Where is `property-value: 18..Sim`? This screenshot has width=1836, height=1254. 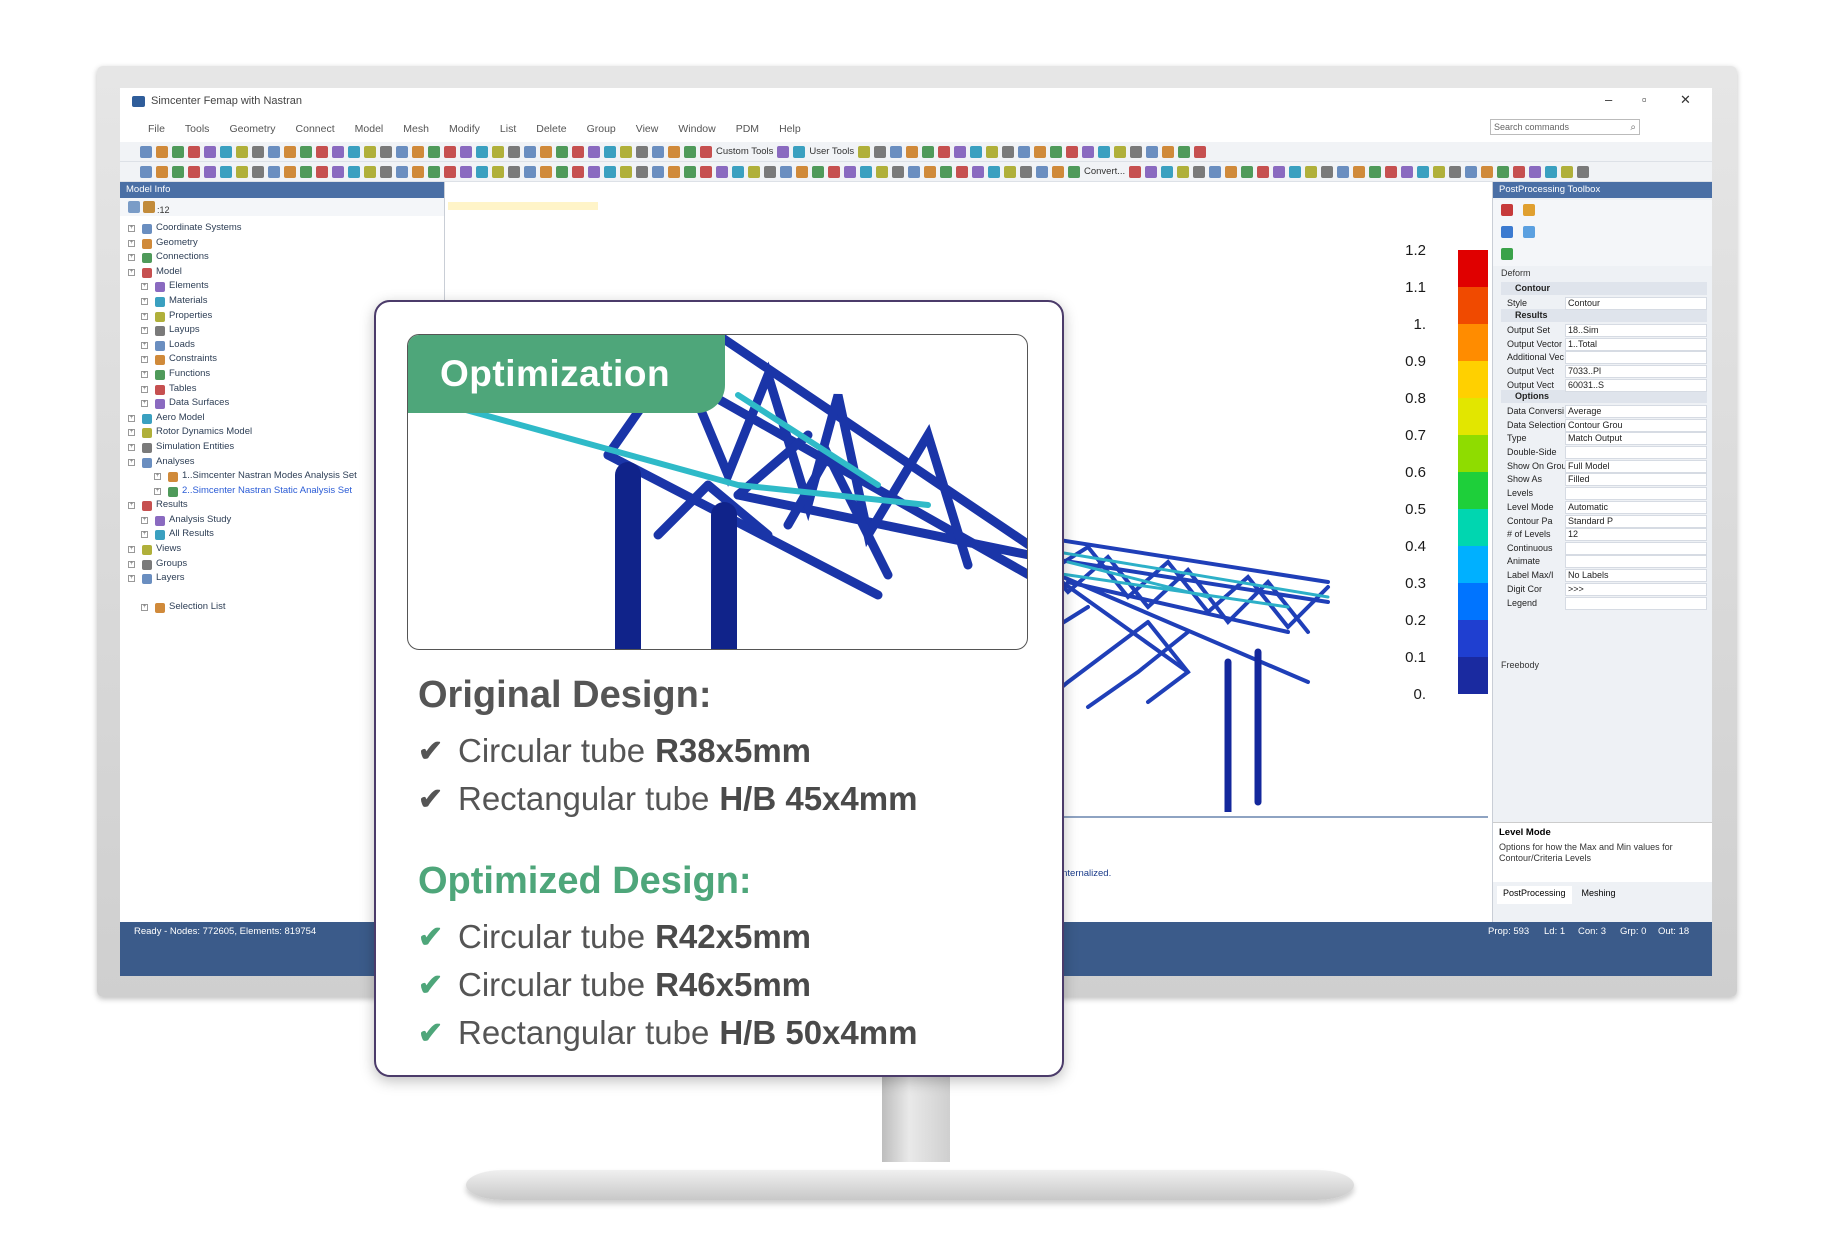
property-value: 18..Sim is located at coordinates (1636, 330).